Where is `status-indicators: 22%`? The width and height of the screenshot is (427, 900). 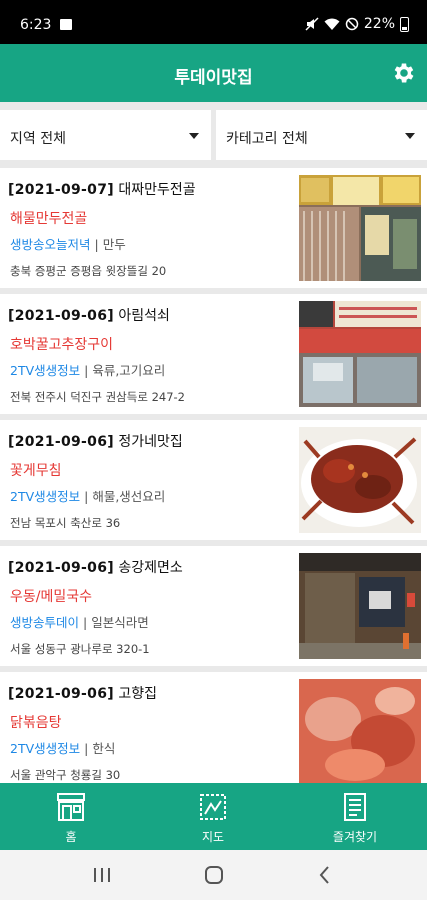
status-indicators: 22% is located at coordinates (357, 24).